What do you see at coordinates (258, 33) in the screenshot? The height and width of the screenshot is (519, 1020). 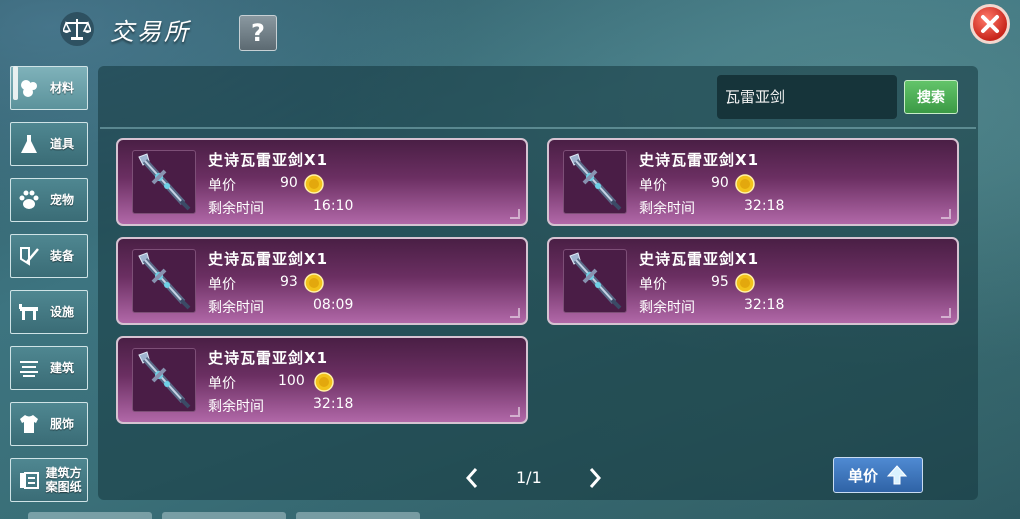 I see `help-button: ?` at bounding box center [258, 33].